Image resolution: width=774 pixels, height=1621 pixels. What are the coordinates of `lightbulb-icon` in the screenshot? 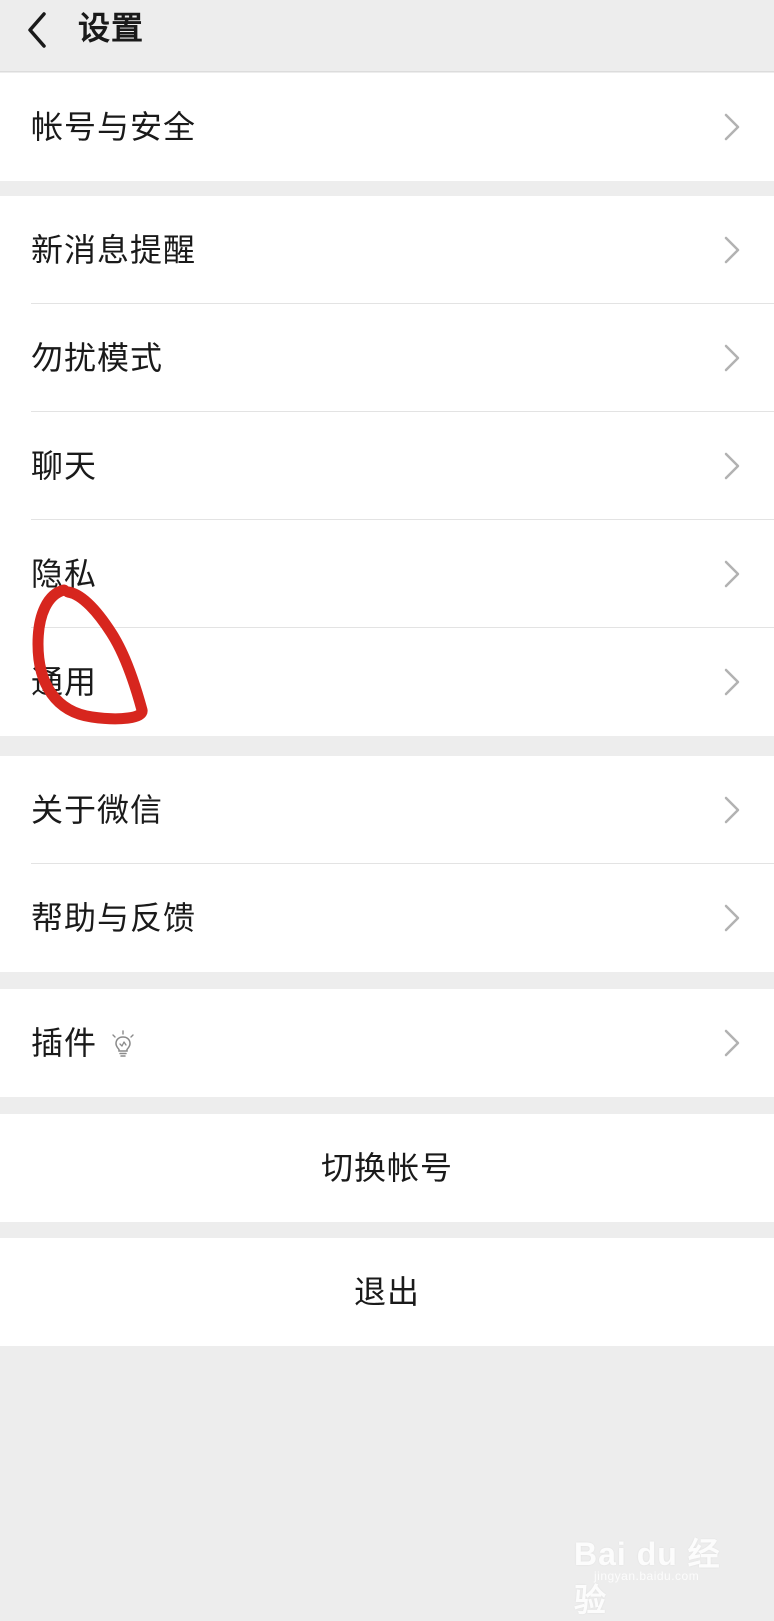 It's located at (123, 1043).